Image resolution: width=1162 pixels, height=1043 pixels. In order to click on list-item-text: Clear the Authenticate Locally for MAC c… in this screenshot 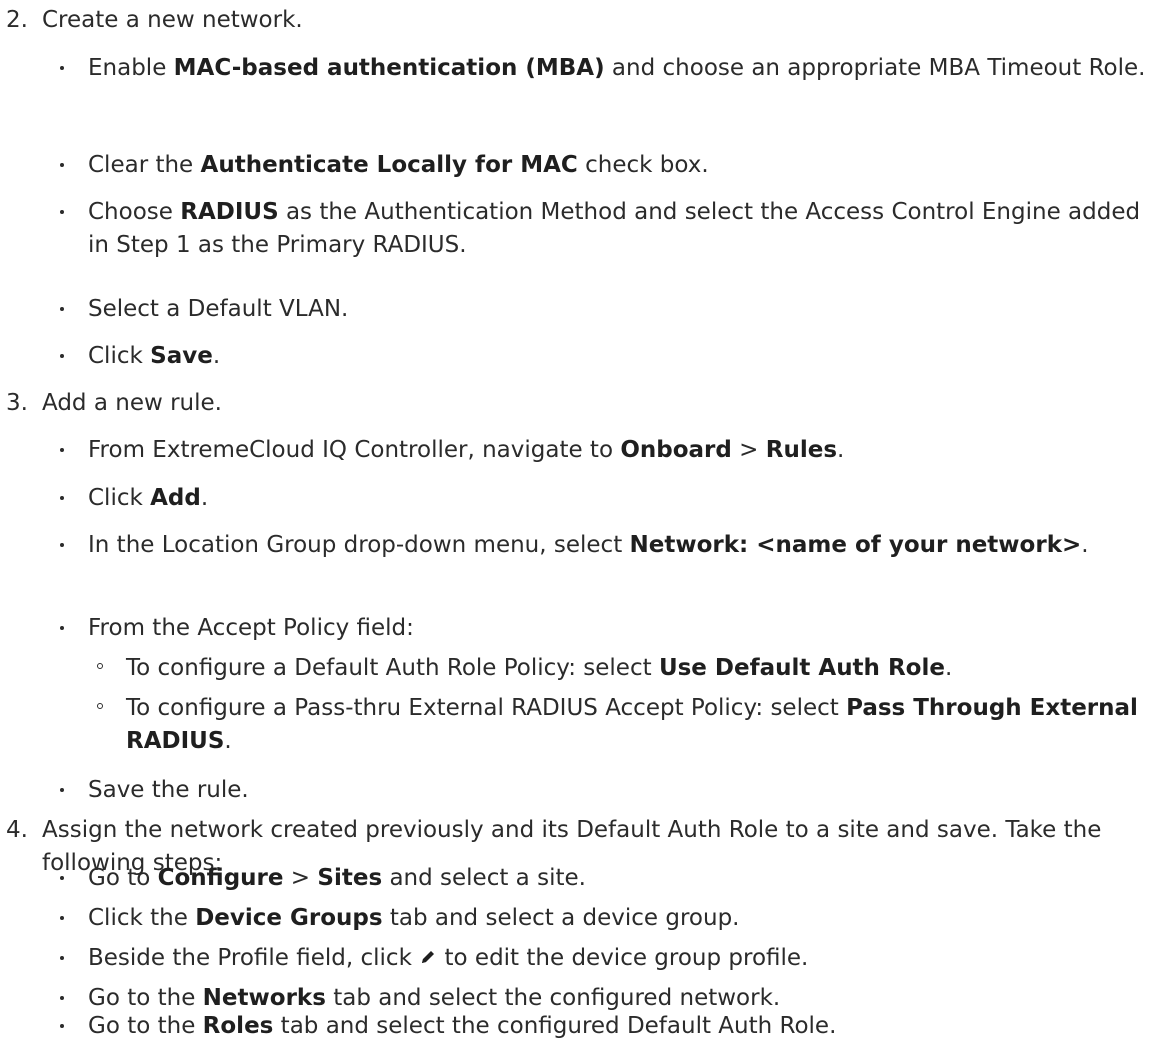, I will do `click(398, 165)`.